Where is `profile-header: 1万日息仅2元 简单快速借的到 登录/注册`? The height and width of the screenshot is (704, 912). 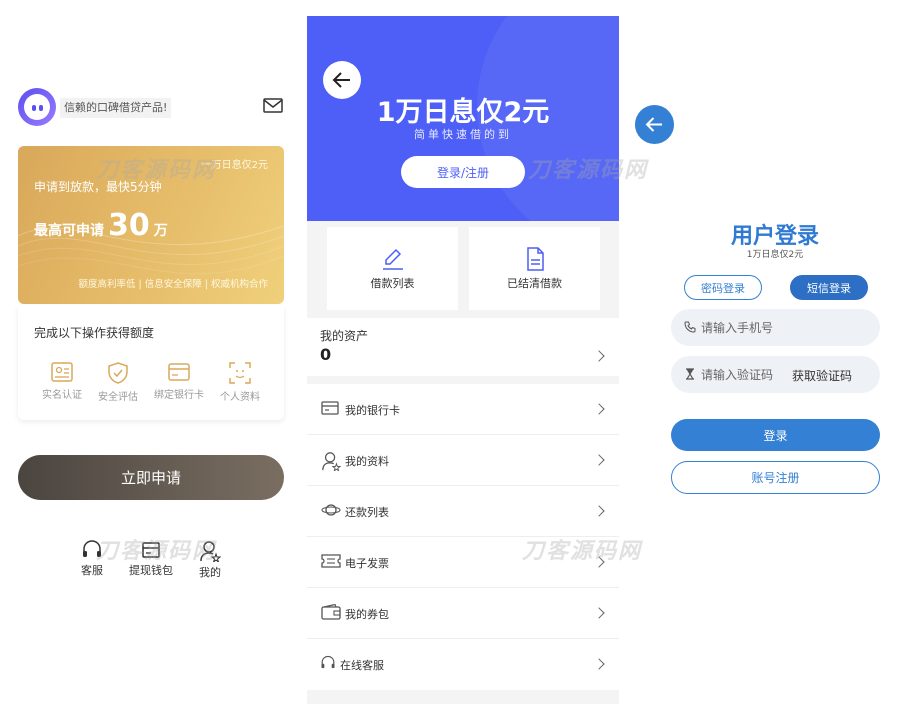 profile-header: 1万日息仅2元 简单快速借的到 登录/注册 is located at coordinates (463, 118).